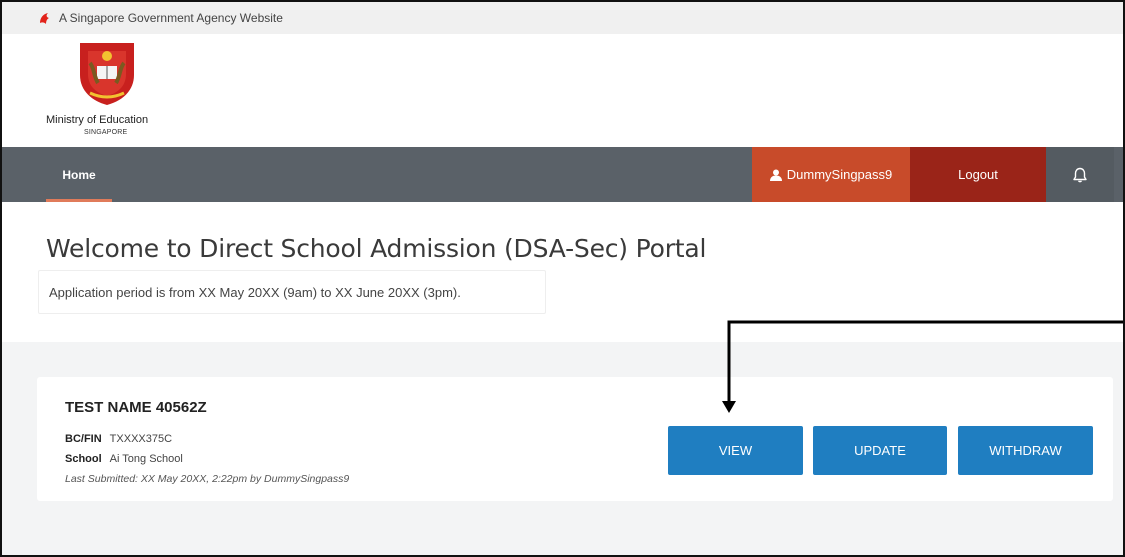 This screenshot has height=557, width=1125. Describe the element at coordinates (83, 439) in the screenshot. I see `applicant-id-label: BC/FIN` at that location.